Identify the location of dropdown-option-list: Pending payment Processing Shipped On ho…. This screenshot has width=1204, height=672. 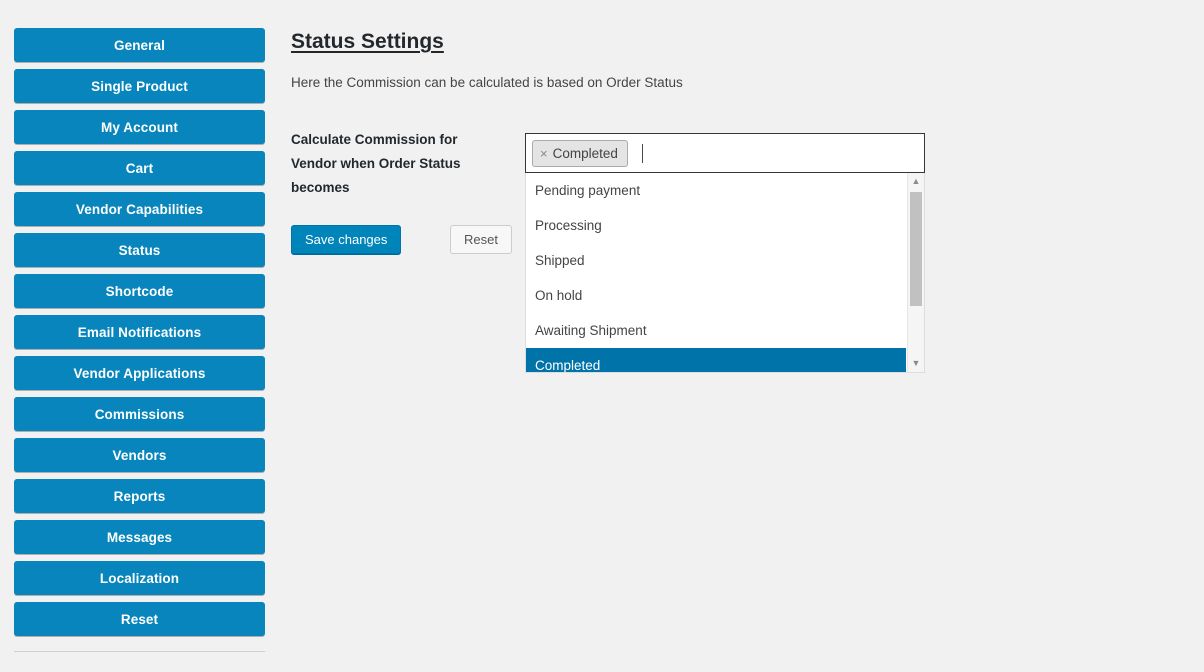
(716, 272).